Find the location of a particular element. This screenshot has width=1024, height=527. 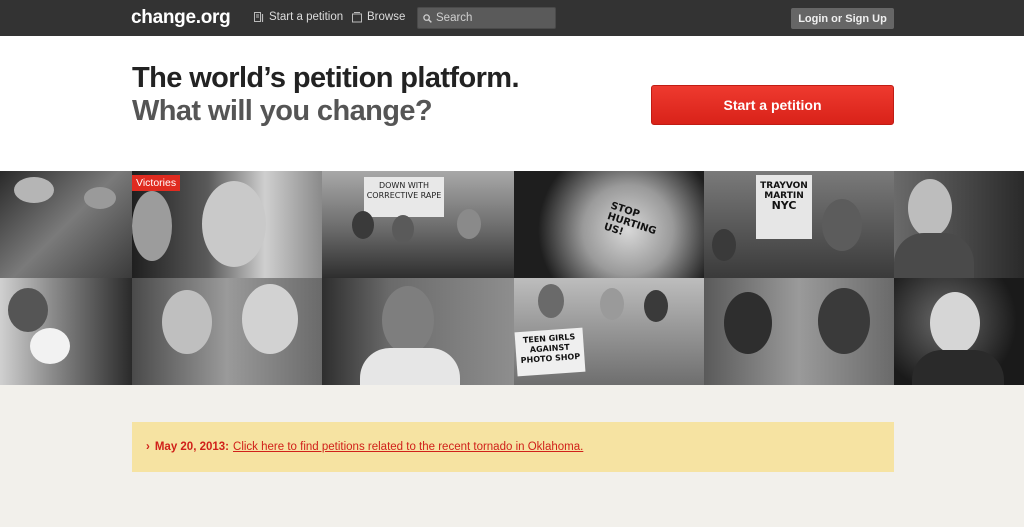

victories-badge: Victories is located at coordinates (156, 183).